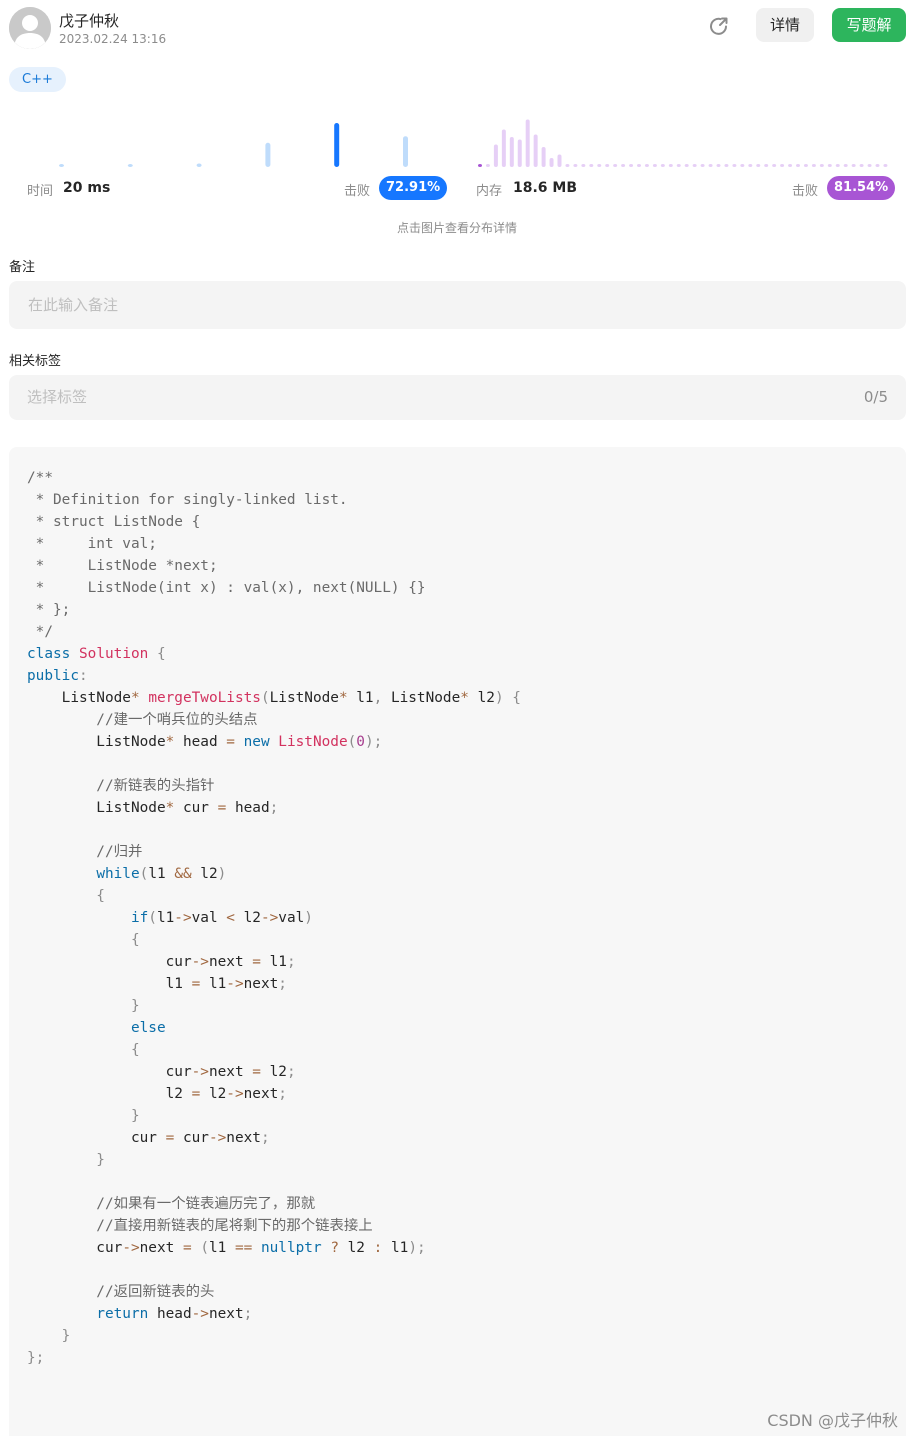 This screenshot has height=1436, width=914. What do you see at coordinates (243, 1248) in the screenshot?
I see `code-token: ==` at bounding box center [243, 1248].